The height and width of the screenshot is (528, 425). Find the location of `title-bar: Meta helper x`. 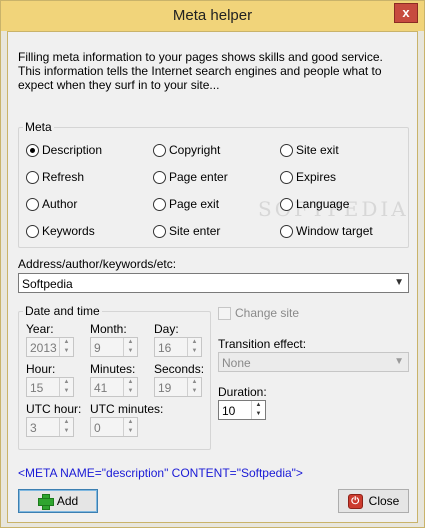

title-bar: Meta helper x is located at coordinates (212, 16).